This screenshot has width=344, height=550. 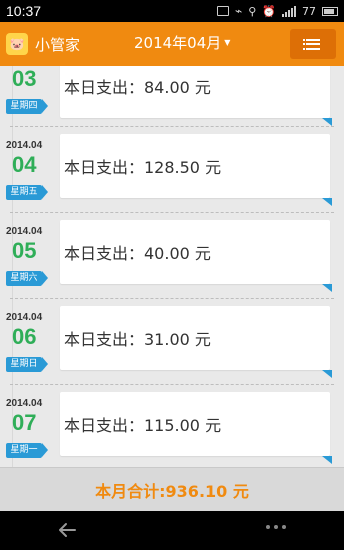 I want to click on app-header: 🐷 小管家 2014年04月 ▼, so click(x=172, y=44).